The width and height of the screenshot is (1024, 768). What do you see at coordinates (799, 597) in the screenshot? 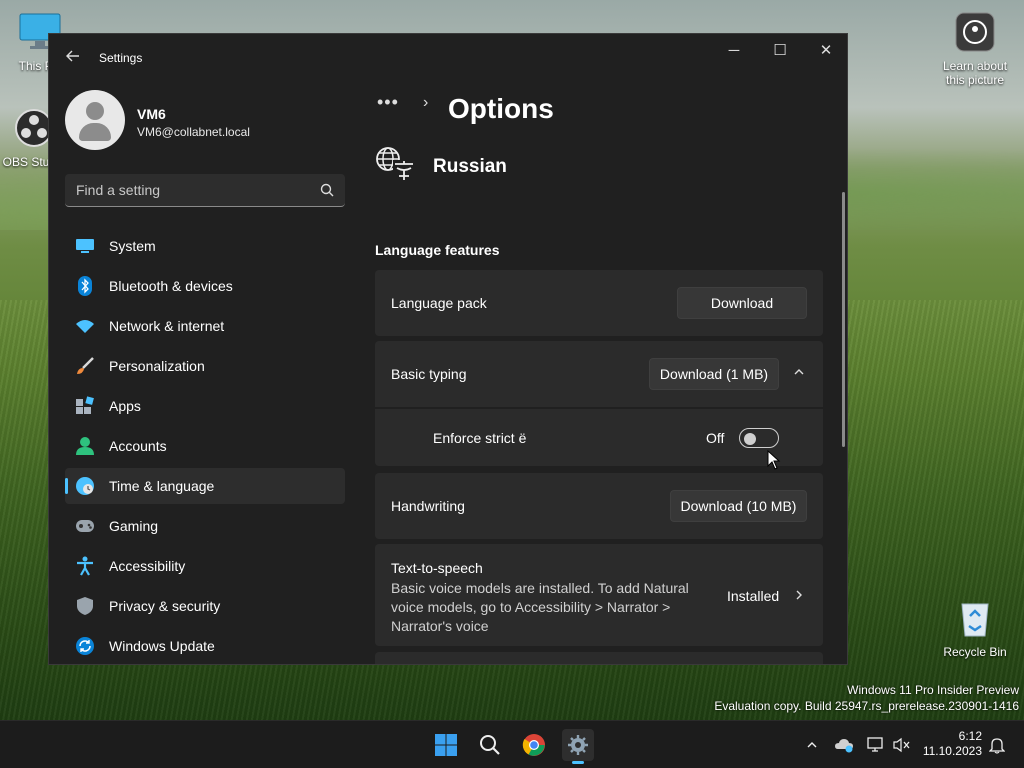
I see `chevron-right-icon` at bounding box center [799, 597].